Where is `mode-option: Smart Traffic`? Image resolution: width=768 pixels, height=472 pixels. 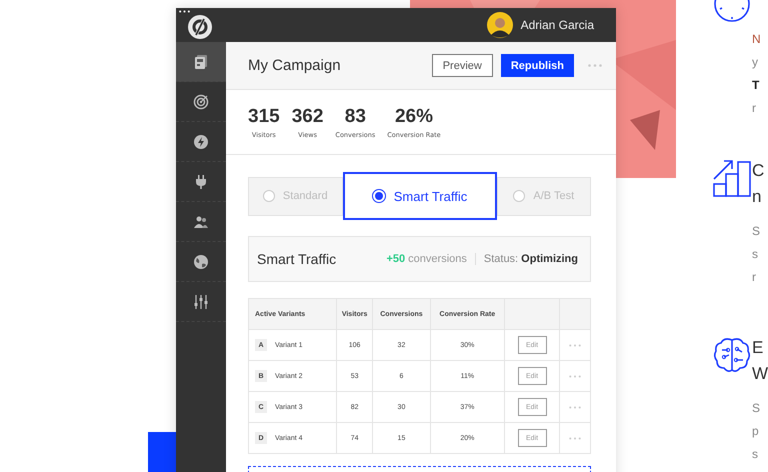 mode-option: Smart Traffic is located at coordinates (419, 196).